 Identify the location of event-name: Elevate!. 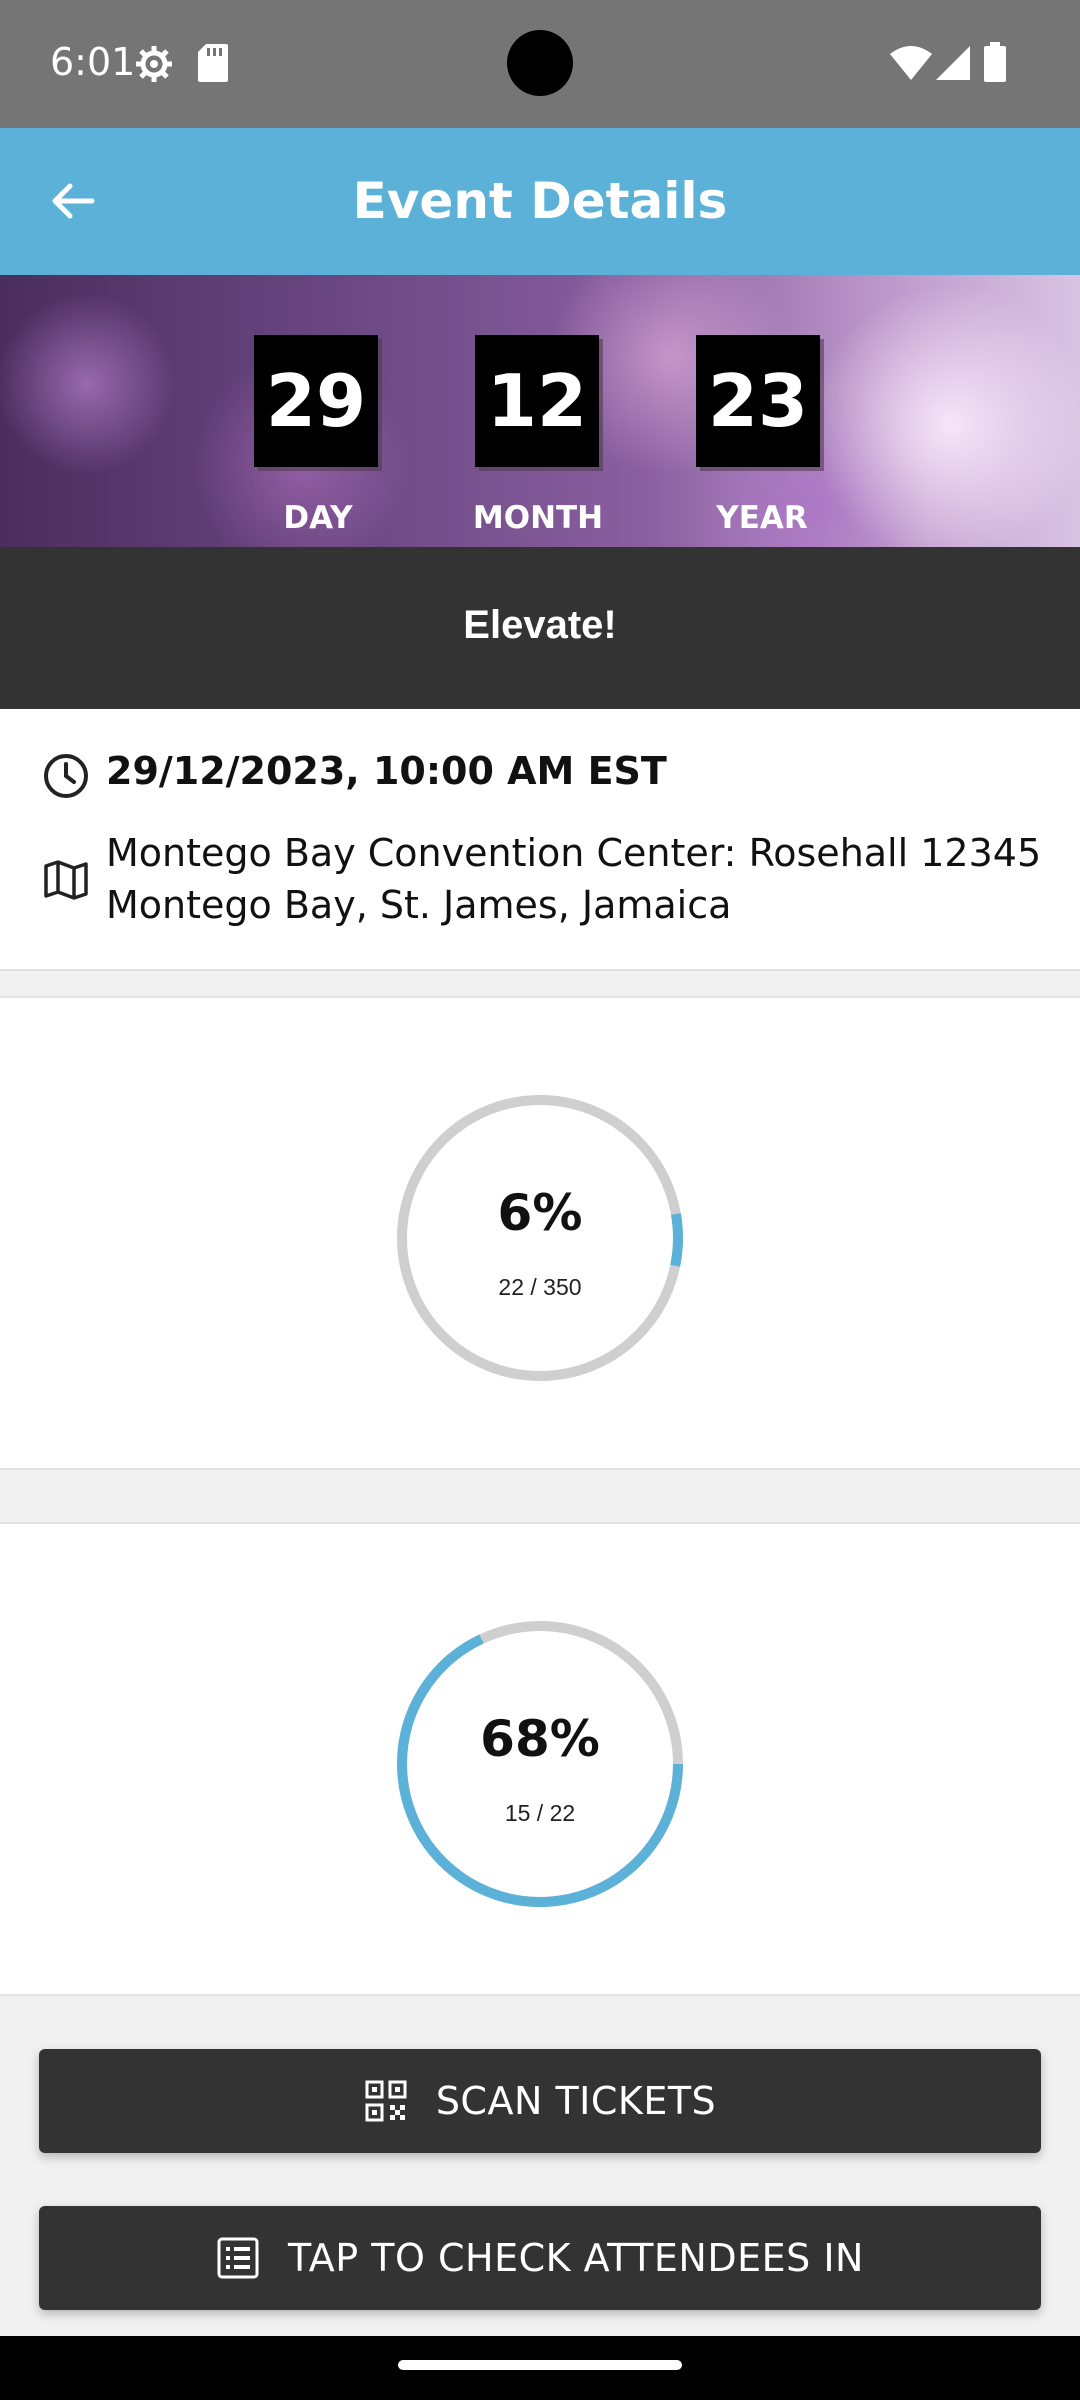
(540, 625).